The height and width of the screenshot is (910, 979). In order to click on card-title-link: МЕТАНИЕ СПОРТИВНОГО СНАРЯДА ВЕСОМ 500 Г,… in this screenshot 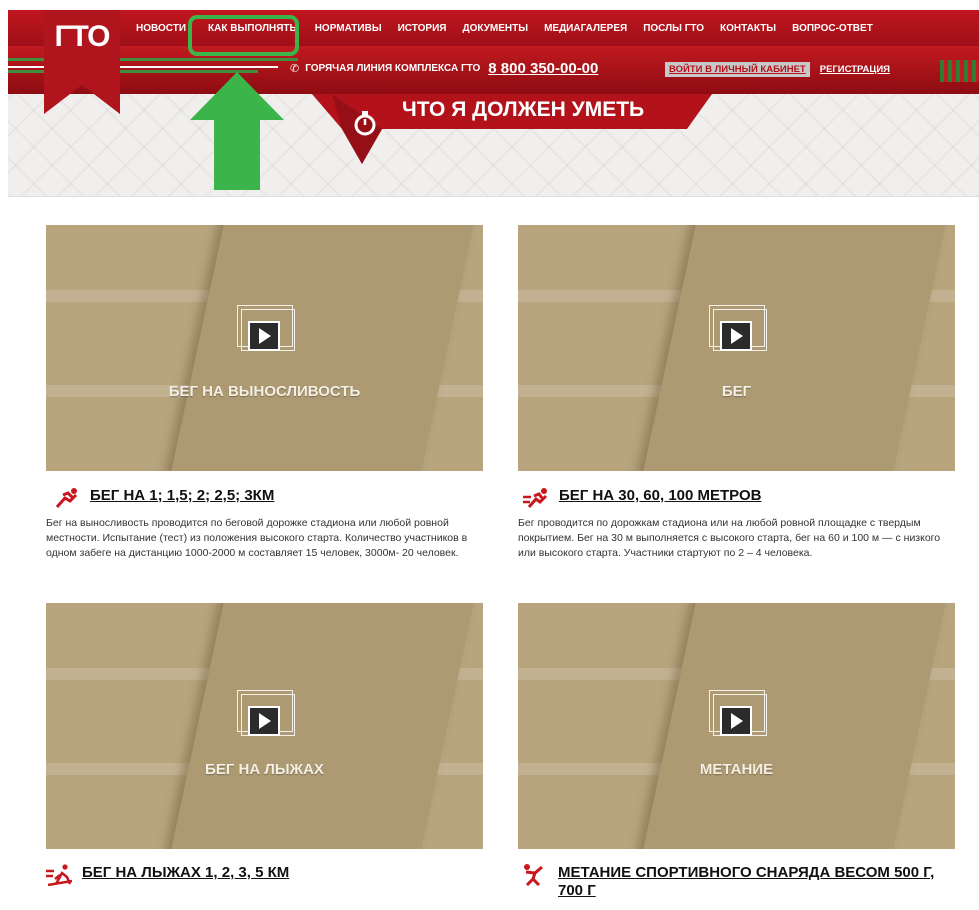, I will do `click(742, 882)`.